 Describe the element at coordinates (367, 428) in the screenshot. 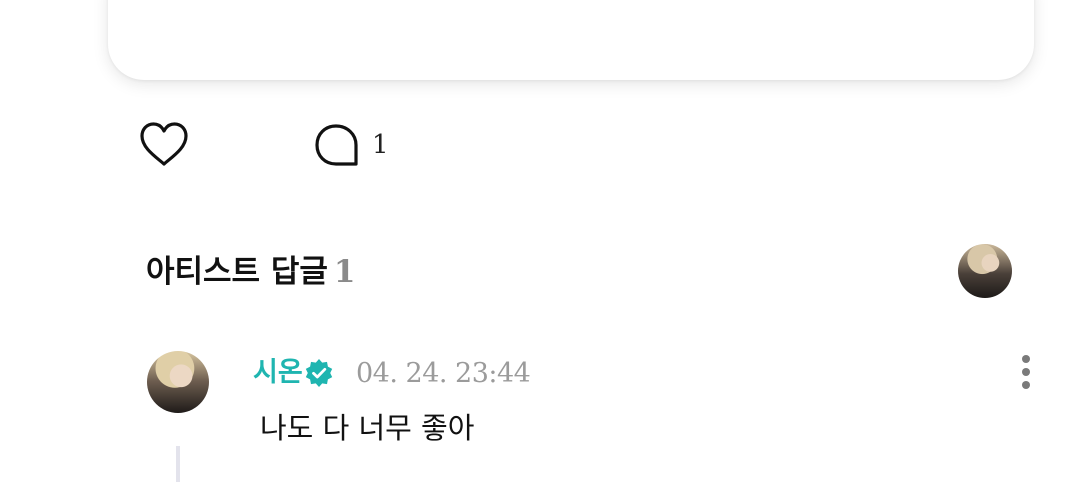

I see `reply-text: 나도 다 너무 좋아` at that location.